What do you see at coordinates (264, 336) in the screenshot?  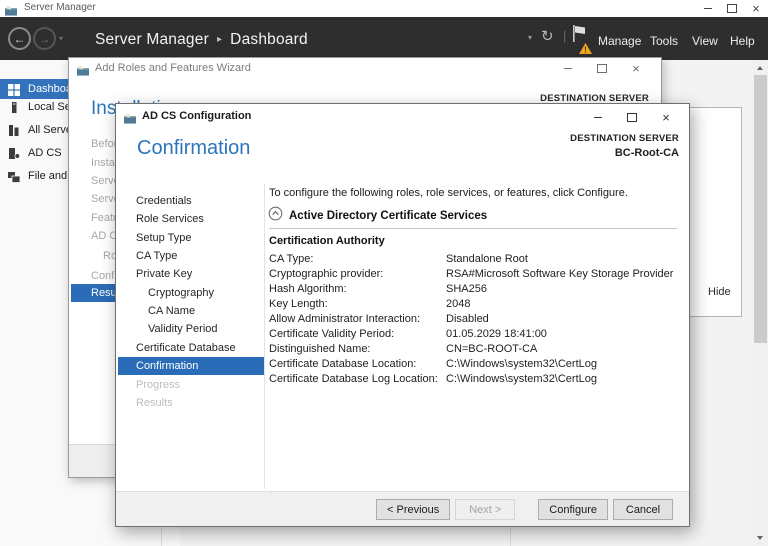 I see `nav-separator` at bounding box center [264, 336].